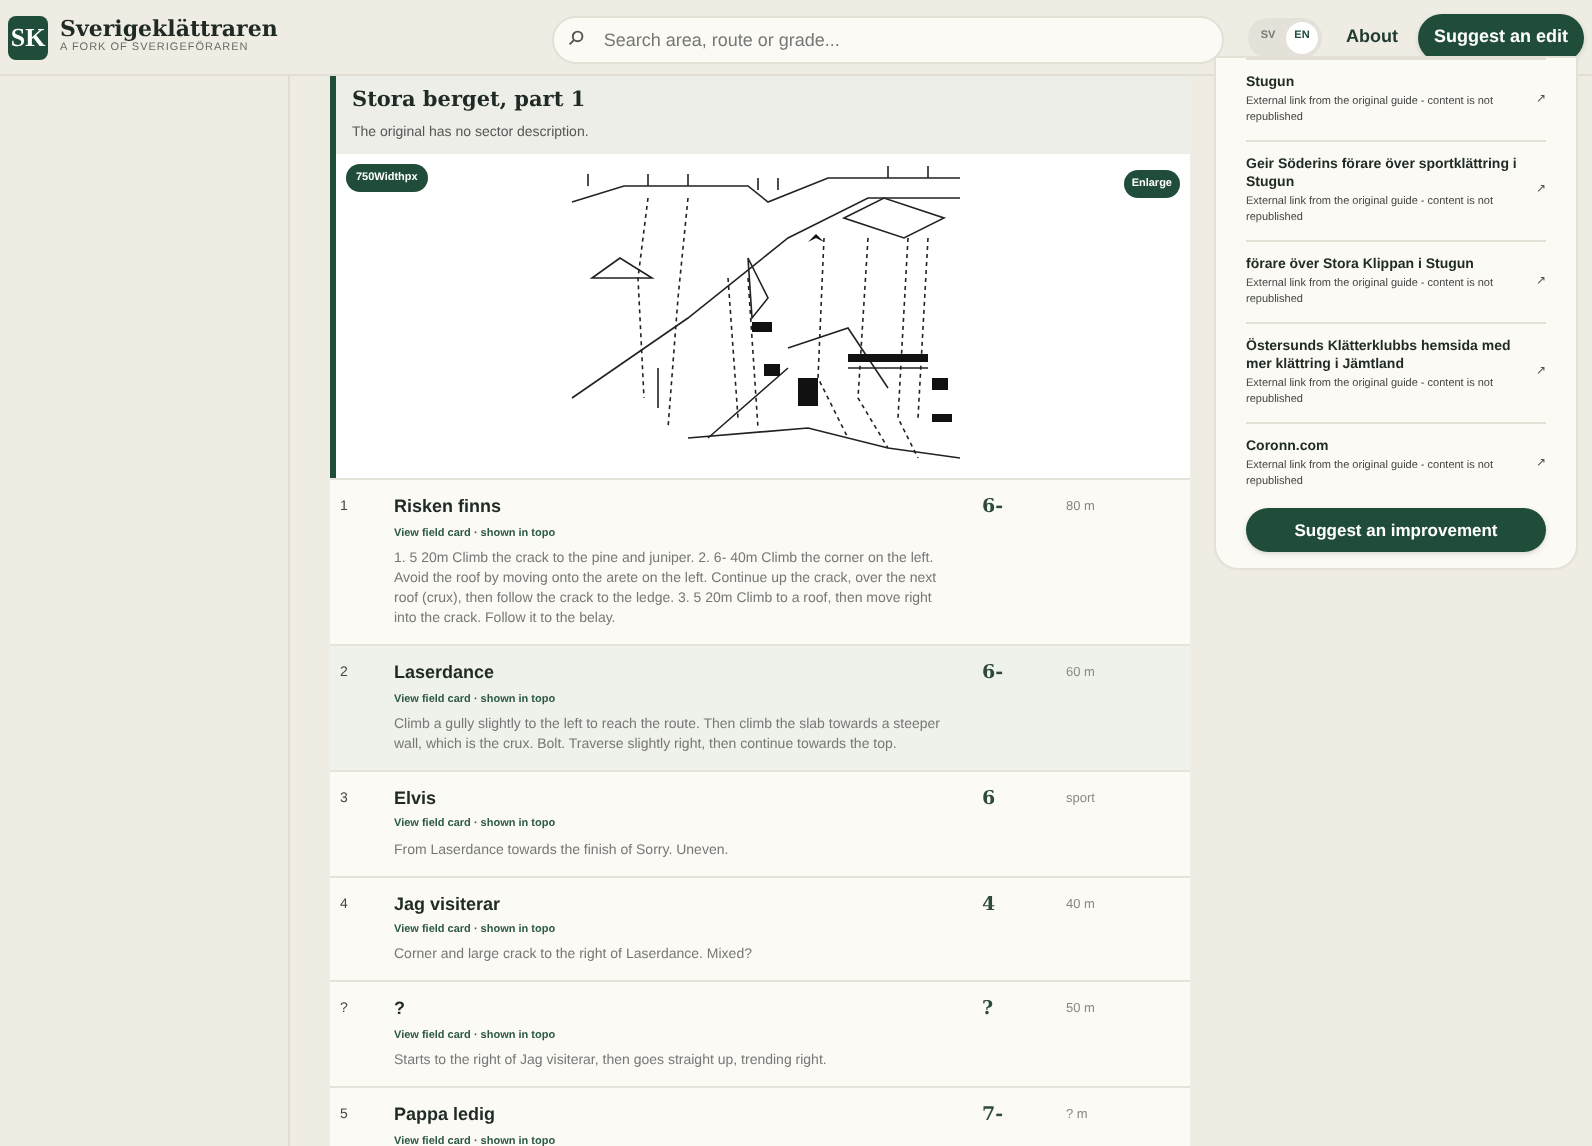 The height and width of the screenshot is (1146, 1592). What do you see at coordinates (990, 905) in the screenshot?
I see `route-grade: 4` at bounding box center [990, 905].